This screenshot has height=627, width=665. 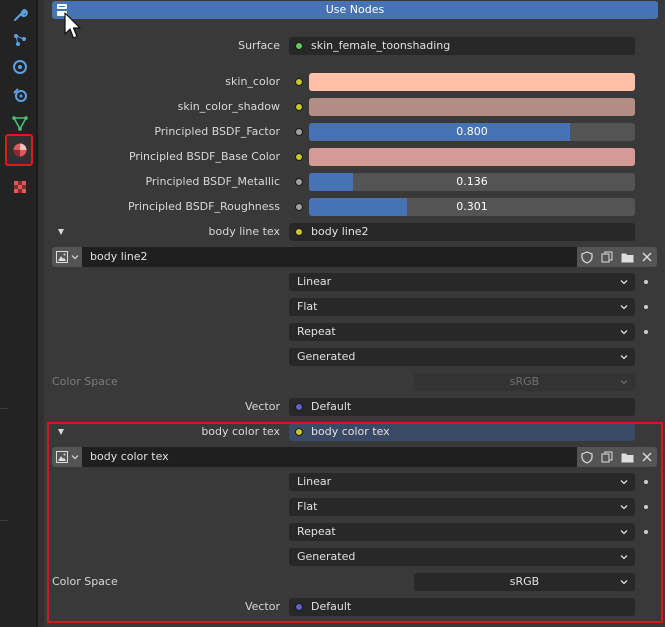 What do you see at coordinates (462, 407) in the screenshot?
I see `line-tex-vector-field: Default` at bounding box center [462, 407].